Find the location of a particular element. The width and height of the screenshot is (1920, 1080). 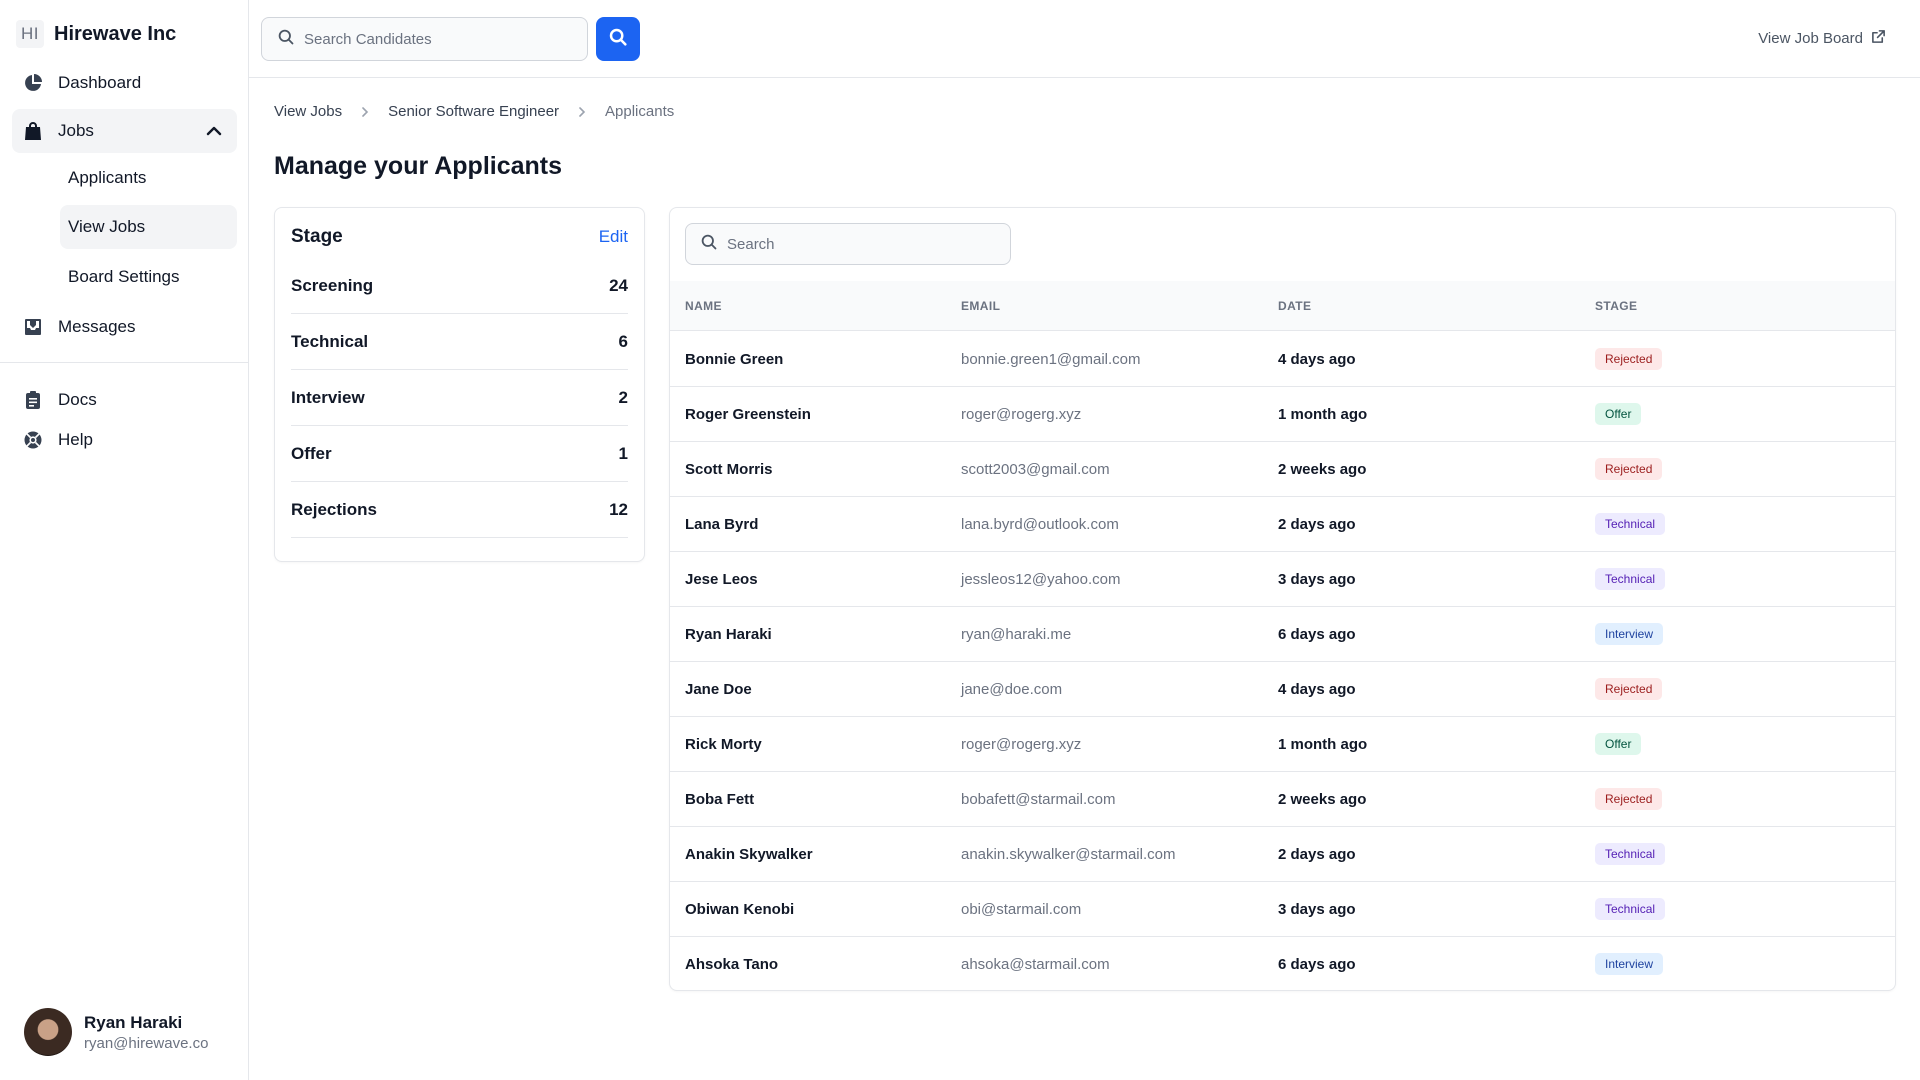

column-header-email: EMAIL is located at coordinates (980, 306).